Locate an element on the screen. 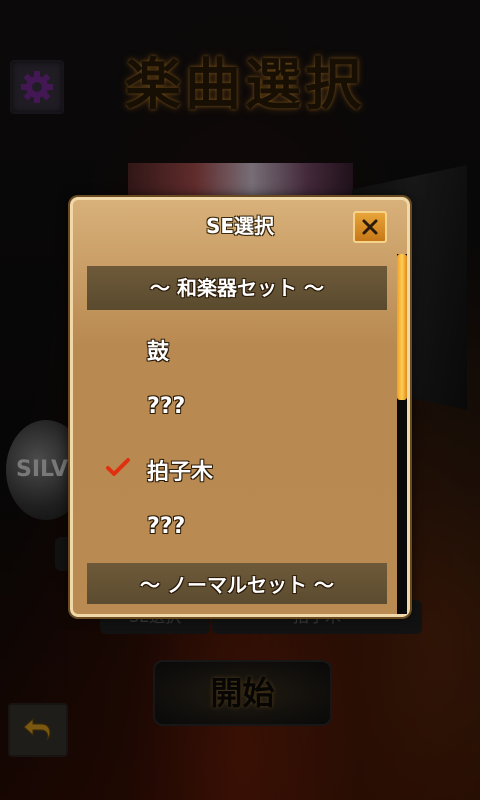 The width and height of the screenshot is (480, 800). check-icon is located at coordinates (118, 467).